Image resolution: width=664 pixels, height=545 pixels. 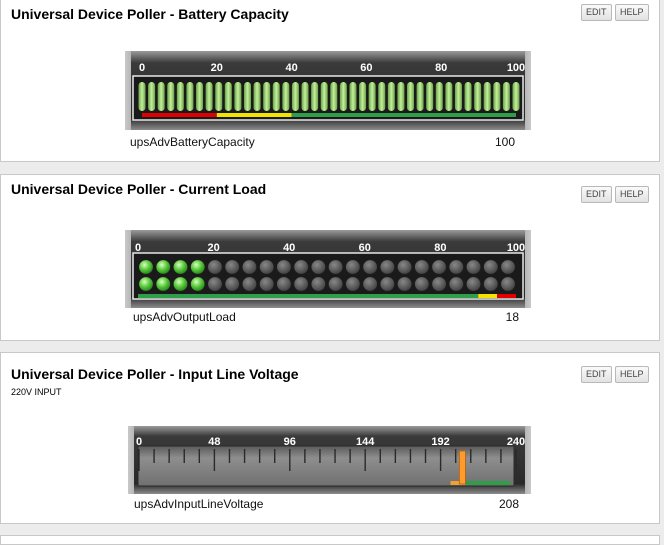 I want to click on gauge-value: 18, so click(x=512, y=317).